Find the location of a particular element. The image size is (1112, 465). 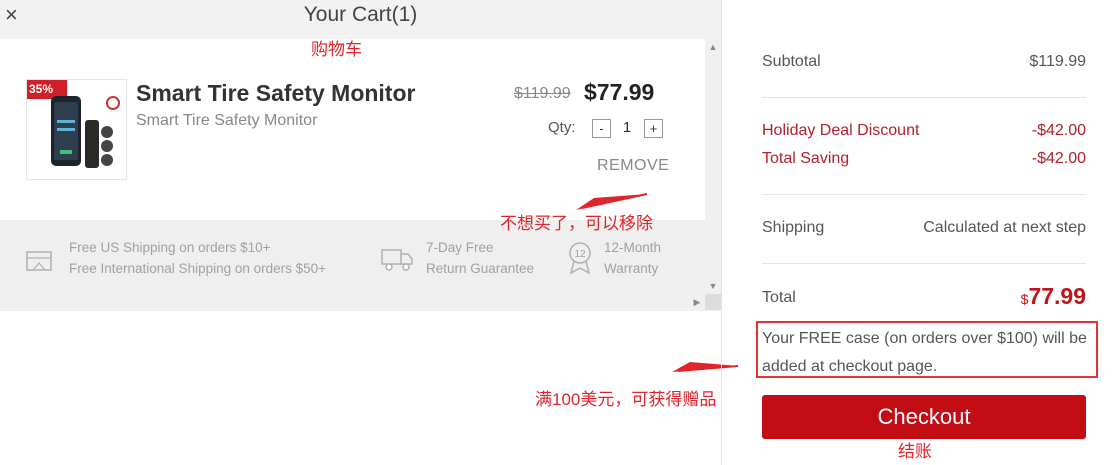

qty-value: 1 is located at coordinates (627, 127).